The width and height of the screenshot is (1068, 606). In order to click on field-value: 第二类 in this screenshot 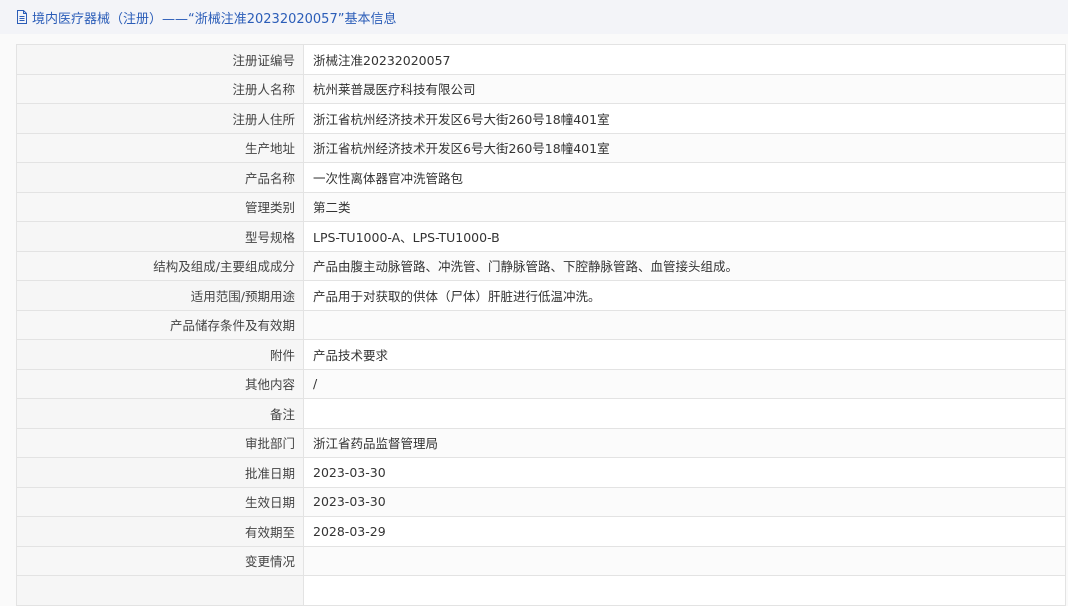, I will do `click(684, 206)`.